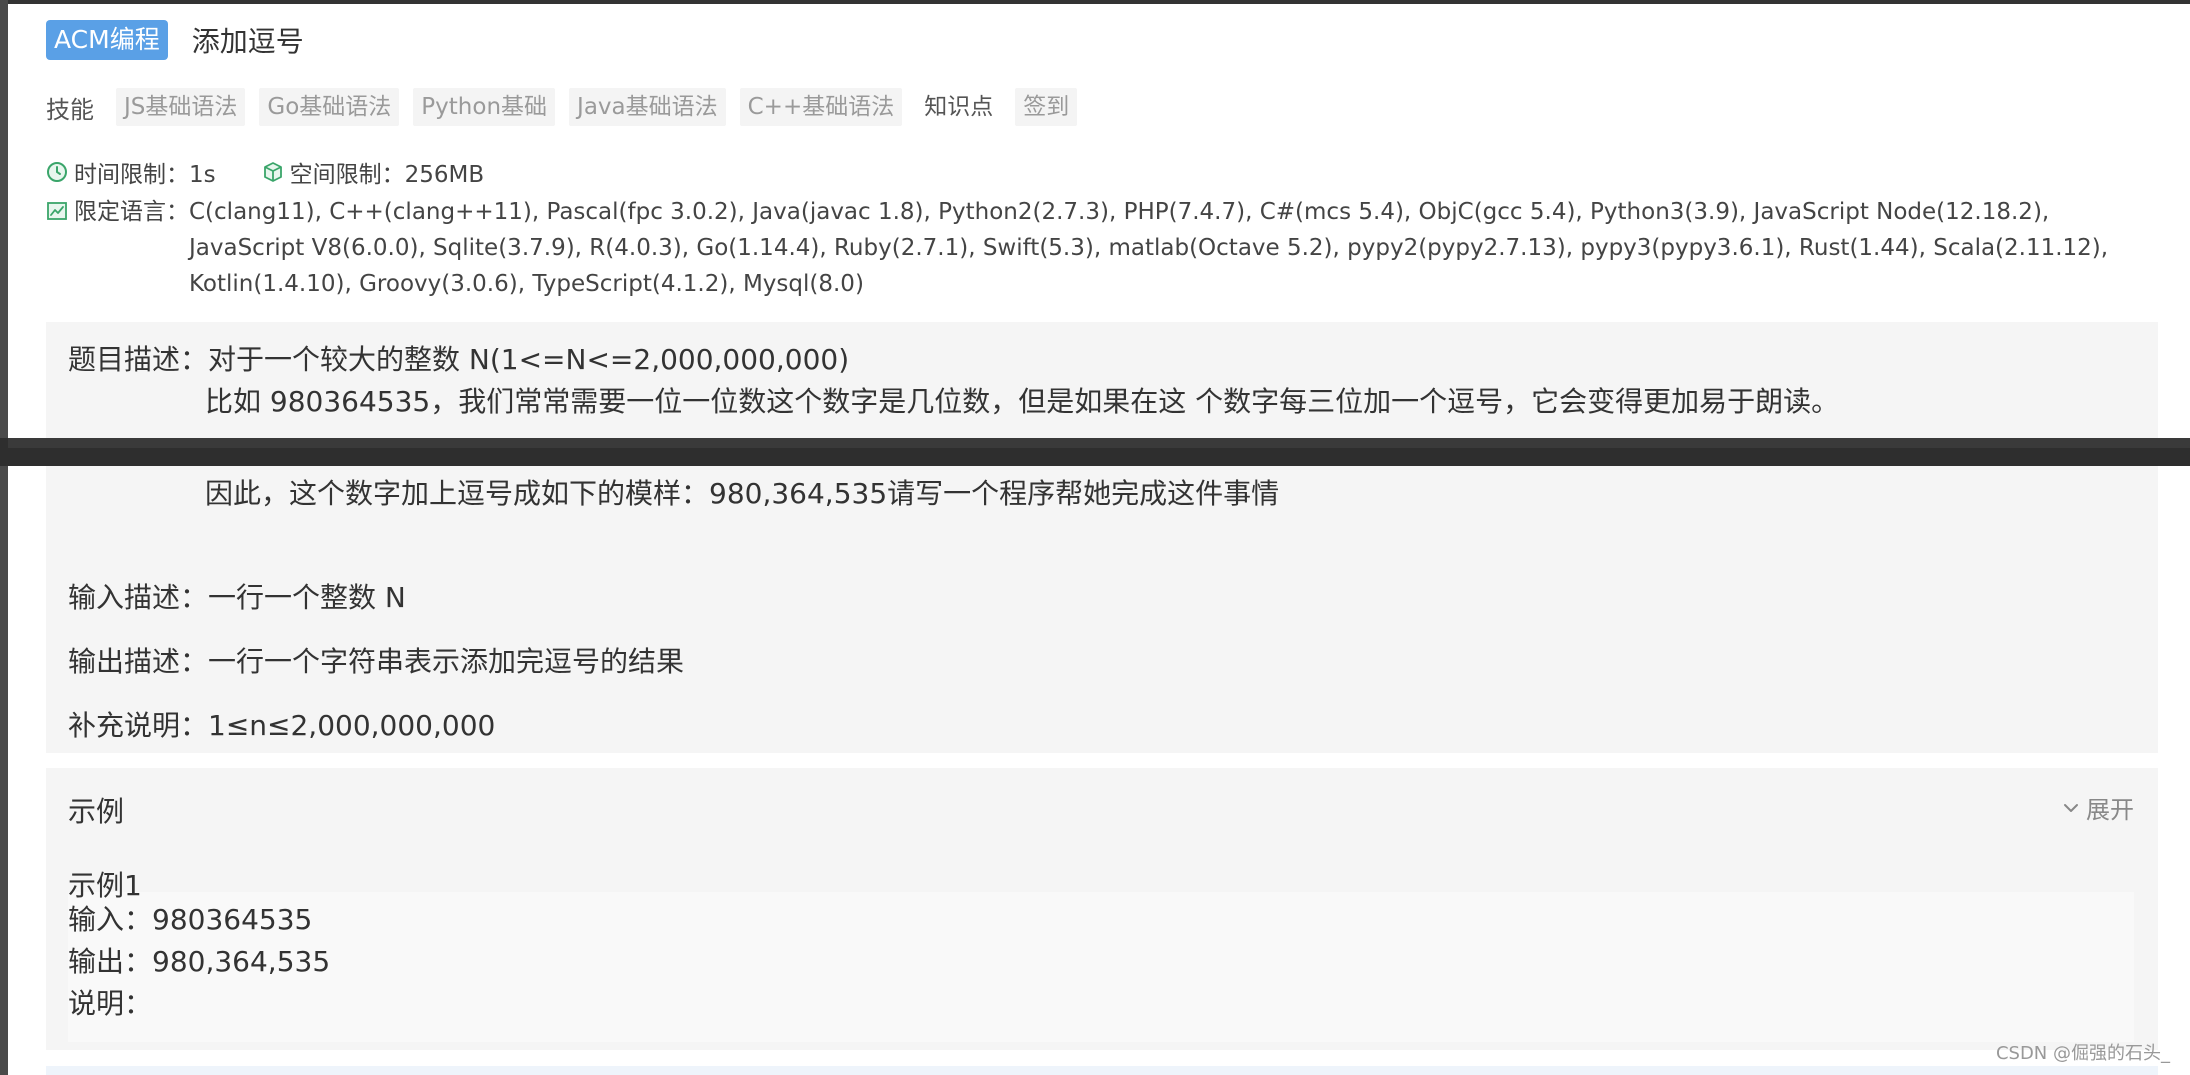  What do you see at coordinates (1102, 1070) in the screenshot?
I see `next-section-edge` at bounding box center [1102, 1070].